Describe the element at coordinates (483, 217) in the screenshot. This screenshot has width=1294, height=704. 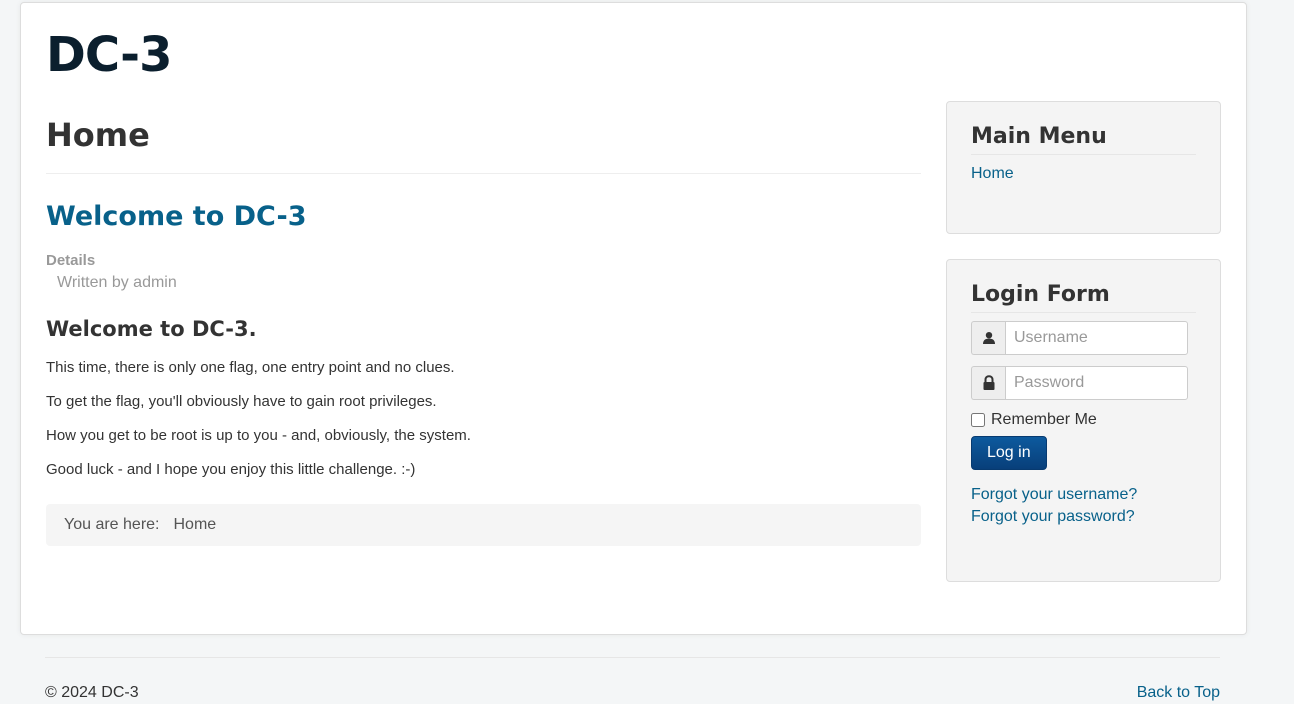
I see `article-title-link: Welcome to DC-3` at that location.